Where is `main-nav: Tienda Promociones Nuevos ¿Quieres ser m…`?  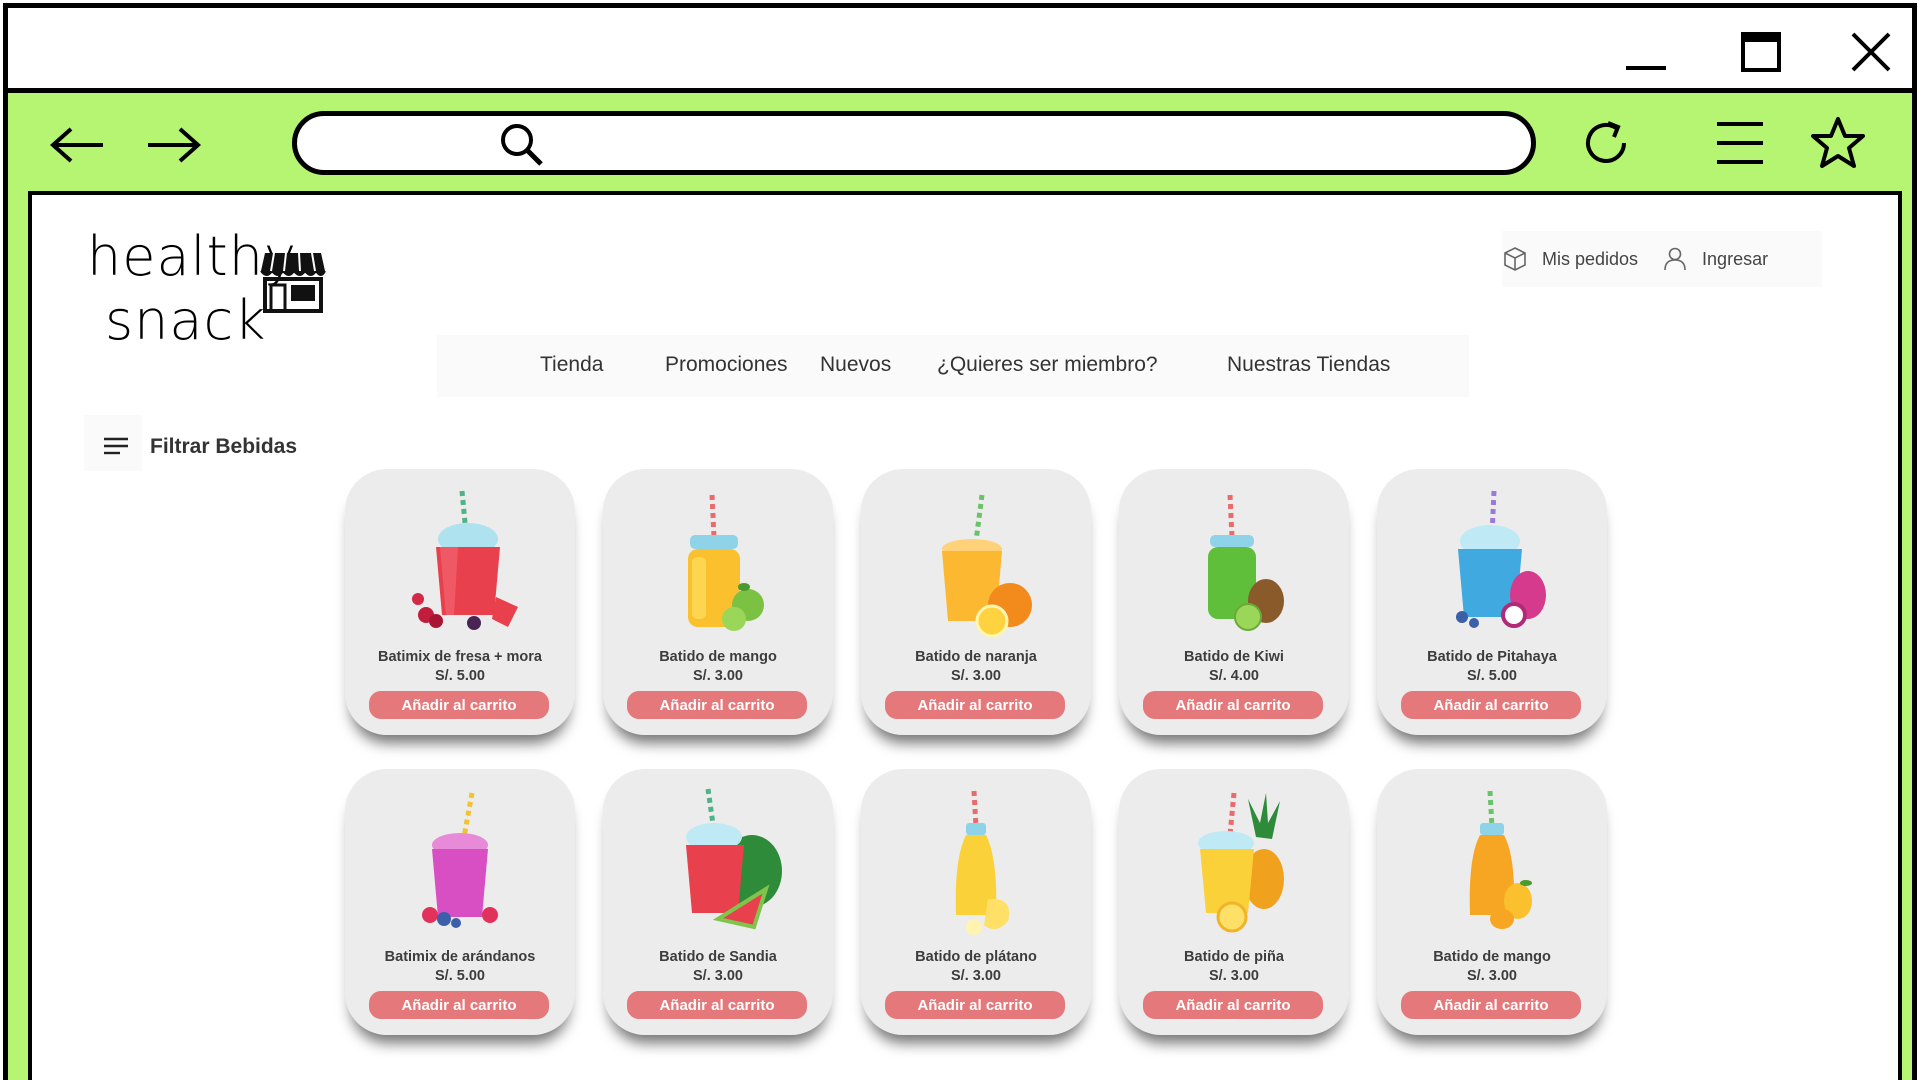
main-nav: Tienda Promociones Nuevos ¿Quieres ser m… is located at coordinates (953, 366).